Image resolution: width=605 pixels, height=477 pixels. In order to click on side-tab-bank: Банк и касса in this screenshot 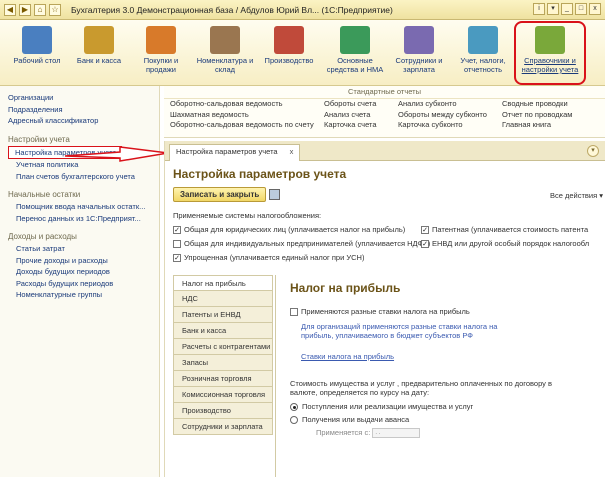, I will do `click(223, 331)`.